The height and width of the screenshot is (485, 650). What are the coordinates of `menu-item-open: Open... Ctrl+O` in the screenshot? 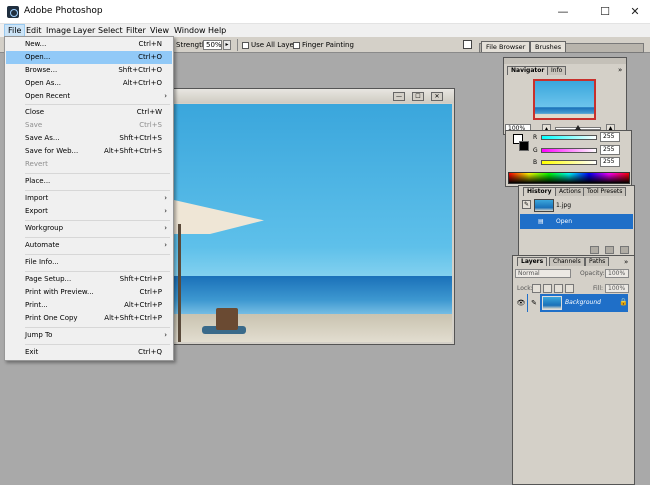 It's located at (89, 57).